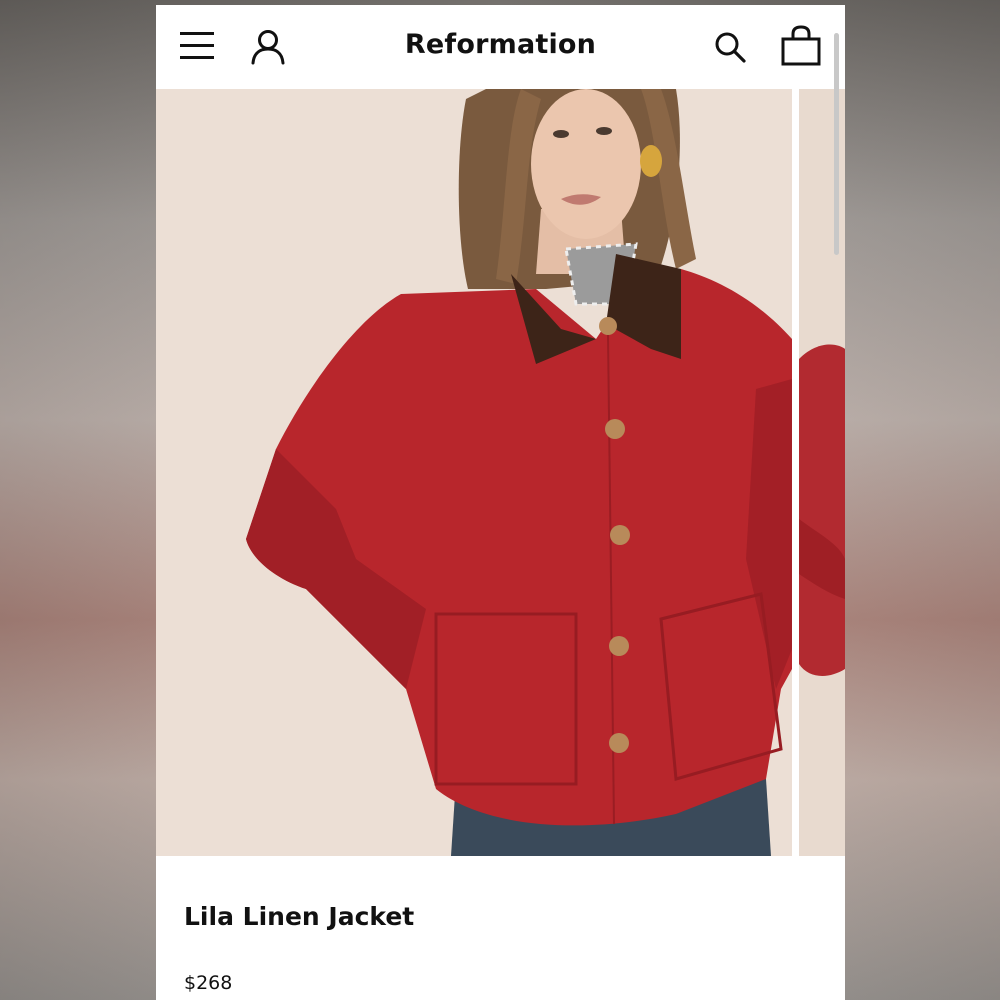  What do you see at coordinates (730, 47) in the screenshot?
I see `search-icon` at bounding box center [730, 47].